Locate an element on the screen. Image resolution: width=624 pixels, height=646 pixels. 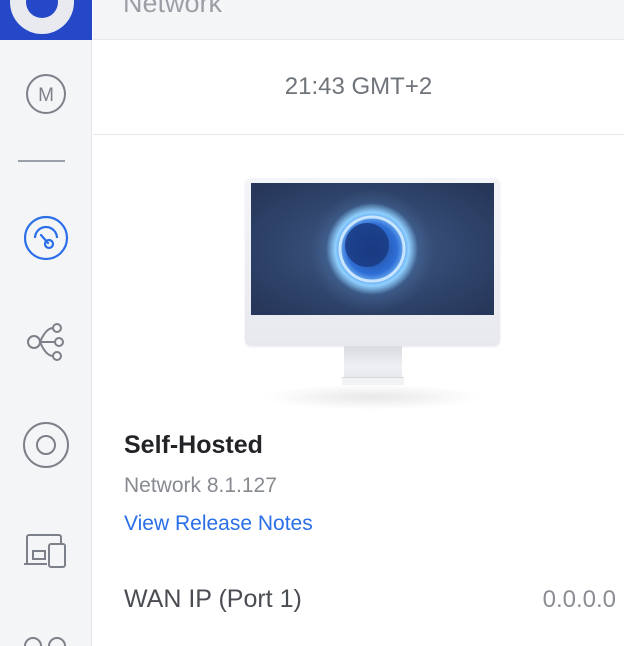
sidebar-item-target is located at coordinates (46, 445).